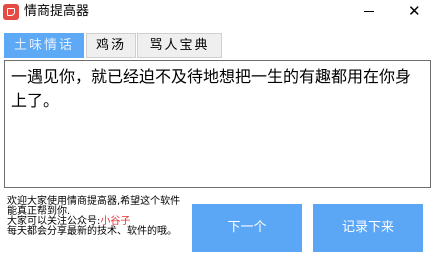 Image resolution: width=435 pixels, height=268 pixels. I want to click on tab-jitang: 鸡汤, so click(111, 45).